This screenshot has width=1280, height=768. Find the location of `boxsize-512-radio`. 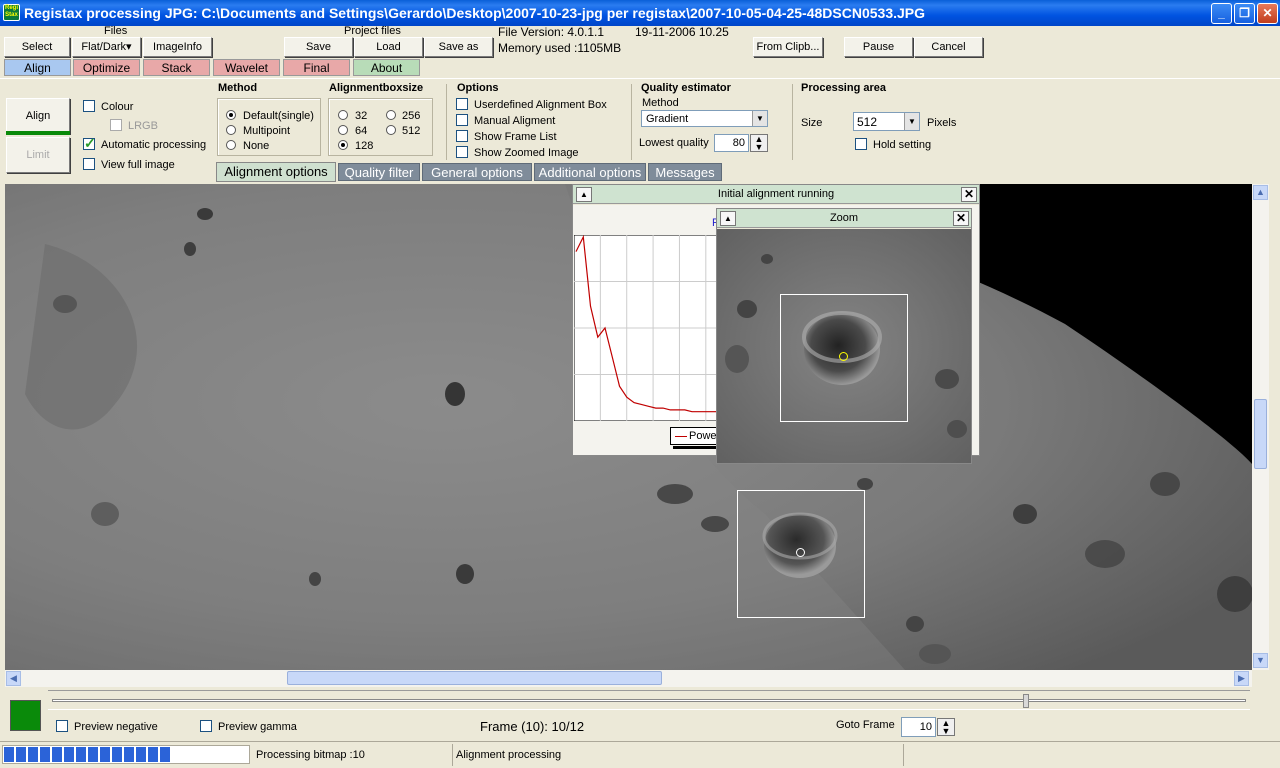

boxsize-512-radio is located at coordinates (391, 131).